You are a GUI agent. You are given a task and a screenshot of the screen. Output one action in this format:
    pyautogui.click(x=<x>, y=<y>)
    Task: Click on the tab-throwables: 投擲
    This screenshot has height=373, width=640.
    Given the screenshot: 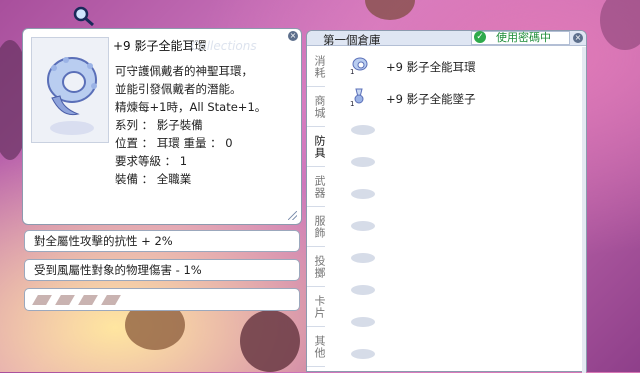 What is the action you would take?
    pyautogui.click(x=316, y=267)
    